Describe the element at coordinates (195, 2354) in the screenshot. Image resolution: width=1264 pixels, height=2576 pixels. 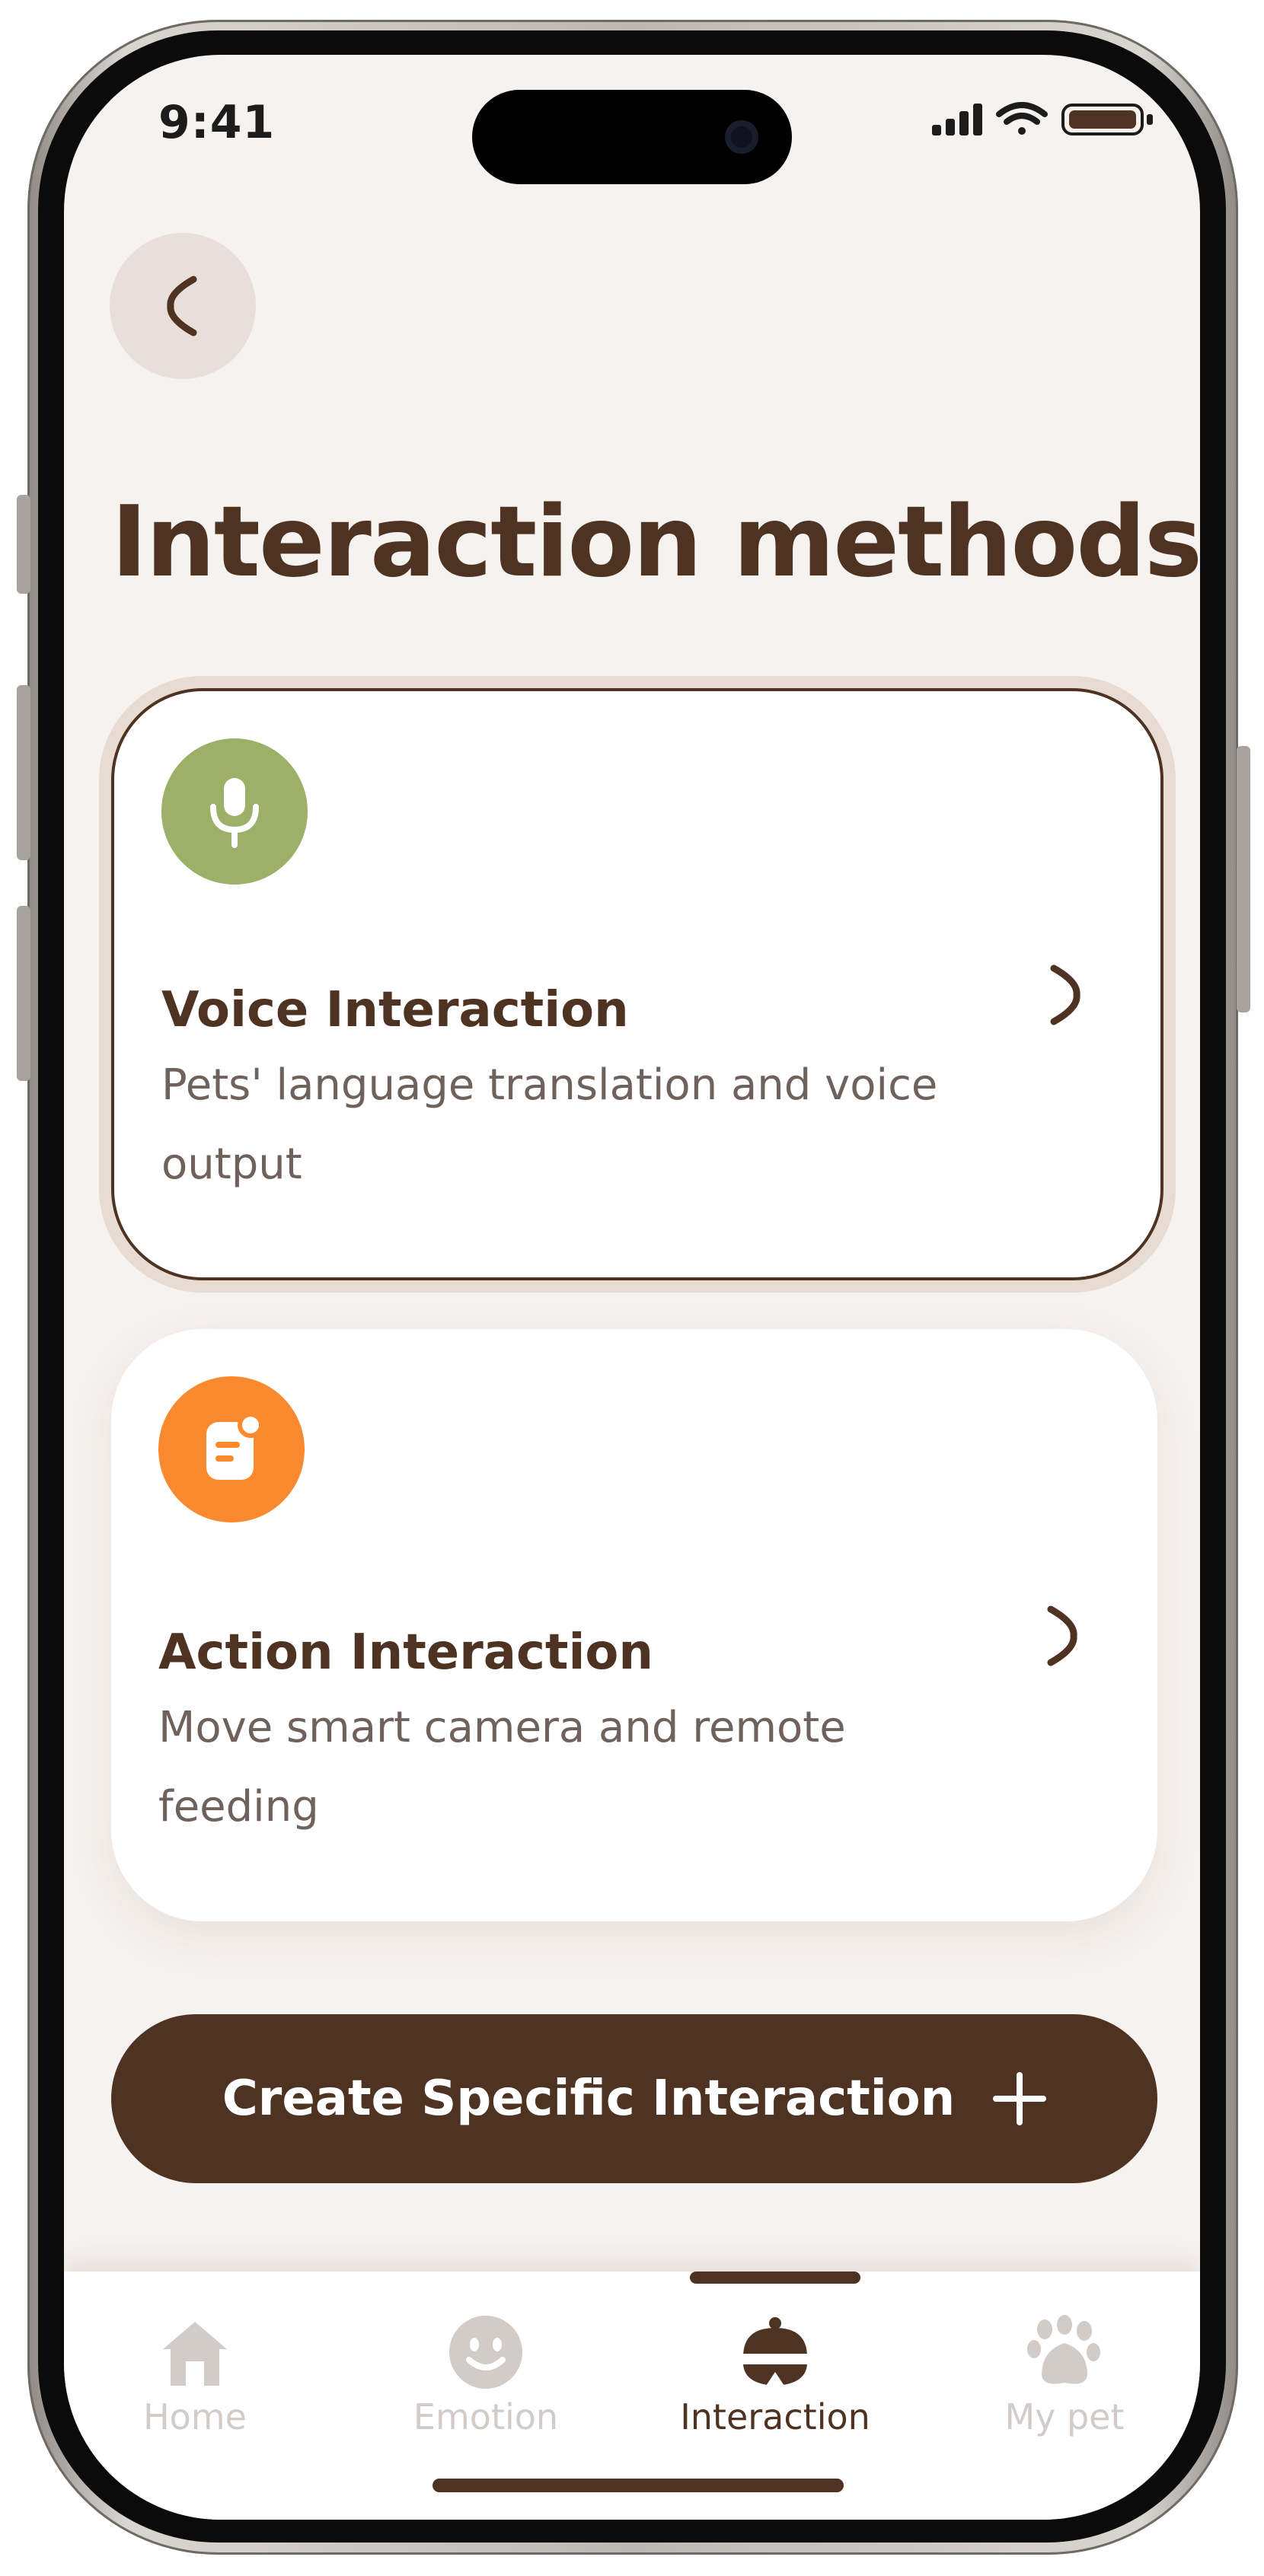
I see `home-icon` at that location.